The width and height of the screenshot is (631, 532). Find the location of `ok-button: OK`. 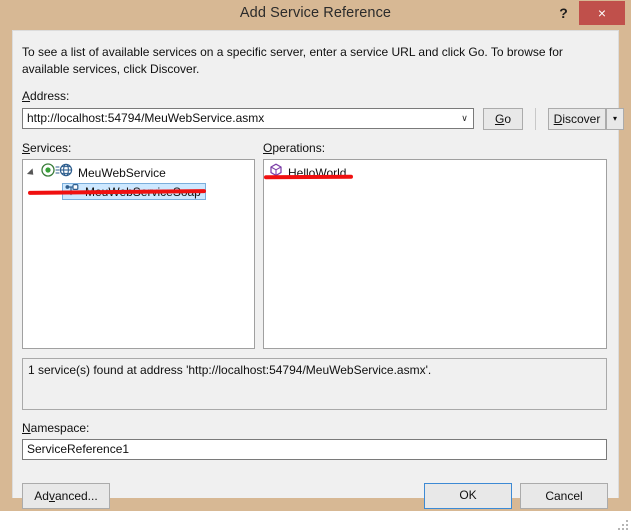

ok-button: OK is located at coordinates (468, 496).